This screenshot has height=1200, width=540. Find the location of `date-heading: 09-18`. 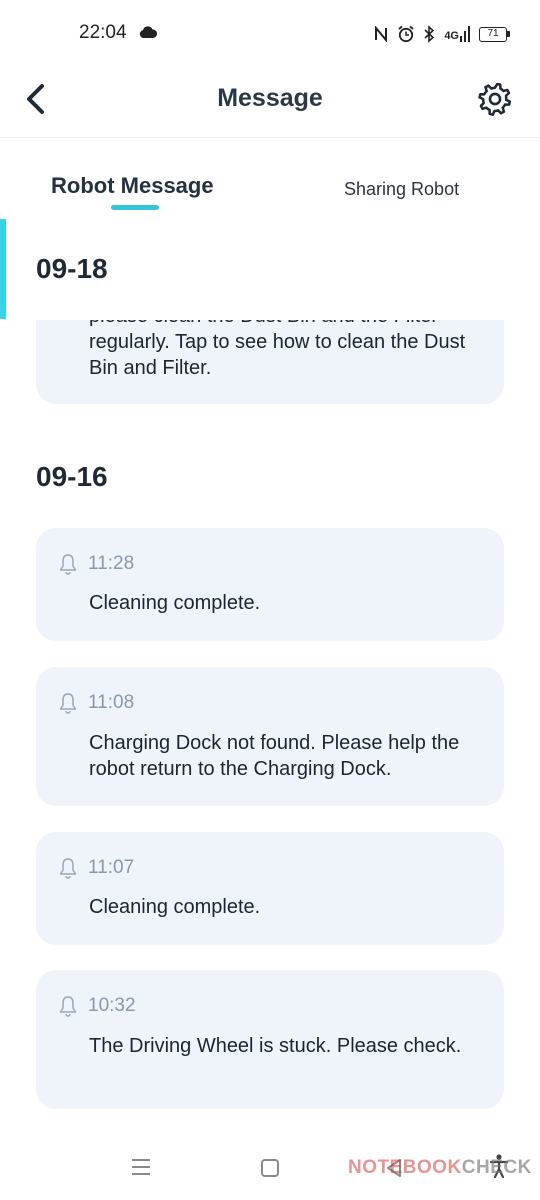

date-heading: 09-18 is located at coordinates (72, 268).